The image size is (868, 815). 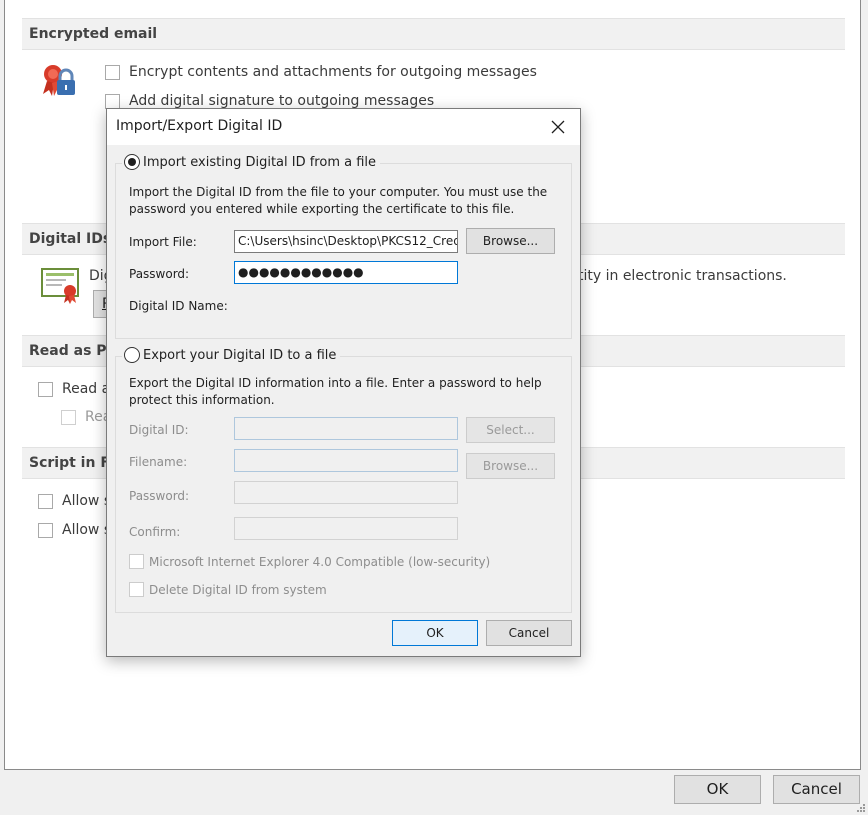 What do you see at coordinates (435, 633) in the screenshot?
I see `dialog-ok-button: OK` at bounding box center [435, 633].